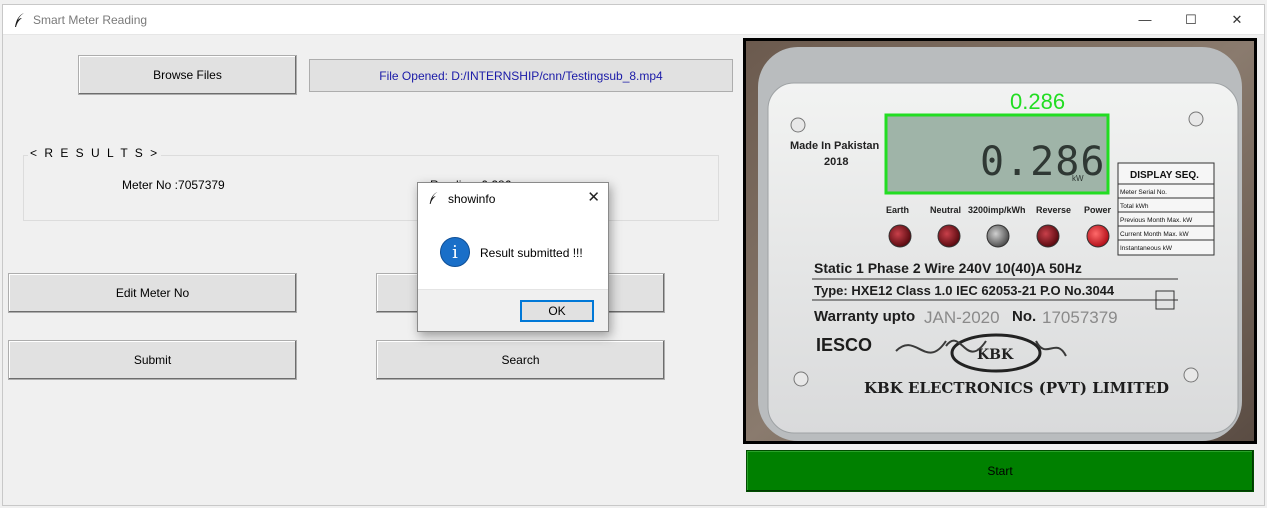  What do you see at coordinates (995, 355) in the screenshot?
I see `kbk-logo-text: KBK` at bounding box center [995, 355].